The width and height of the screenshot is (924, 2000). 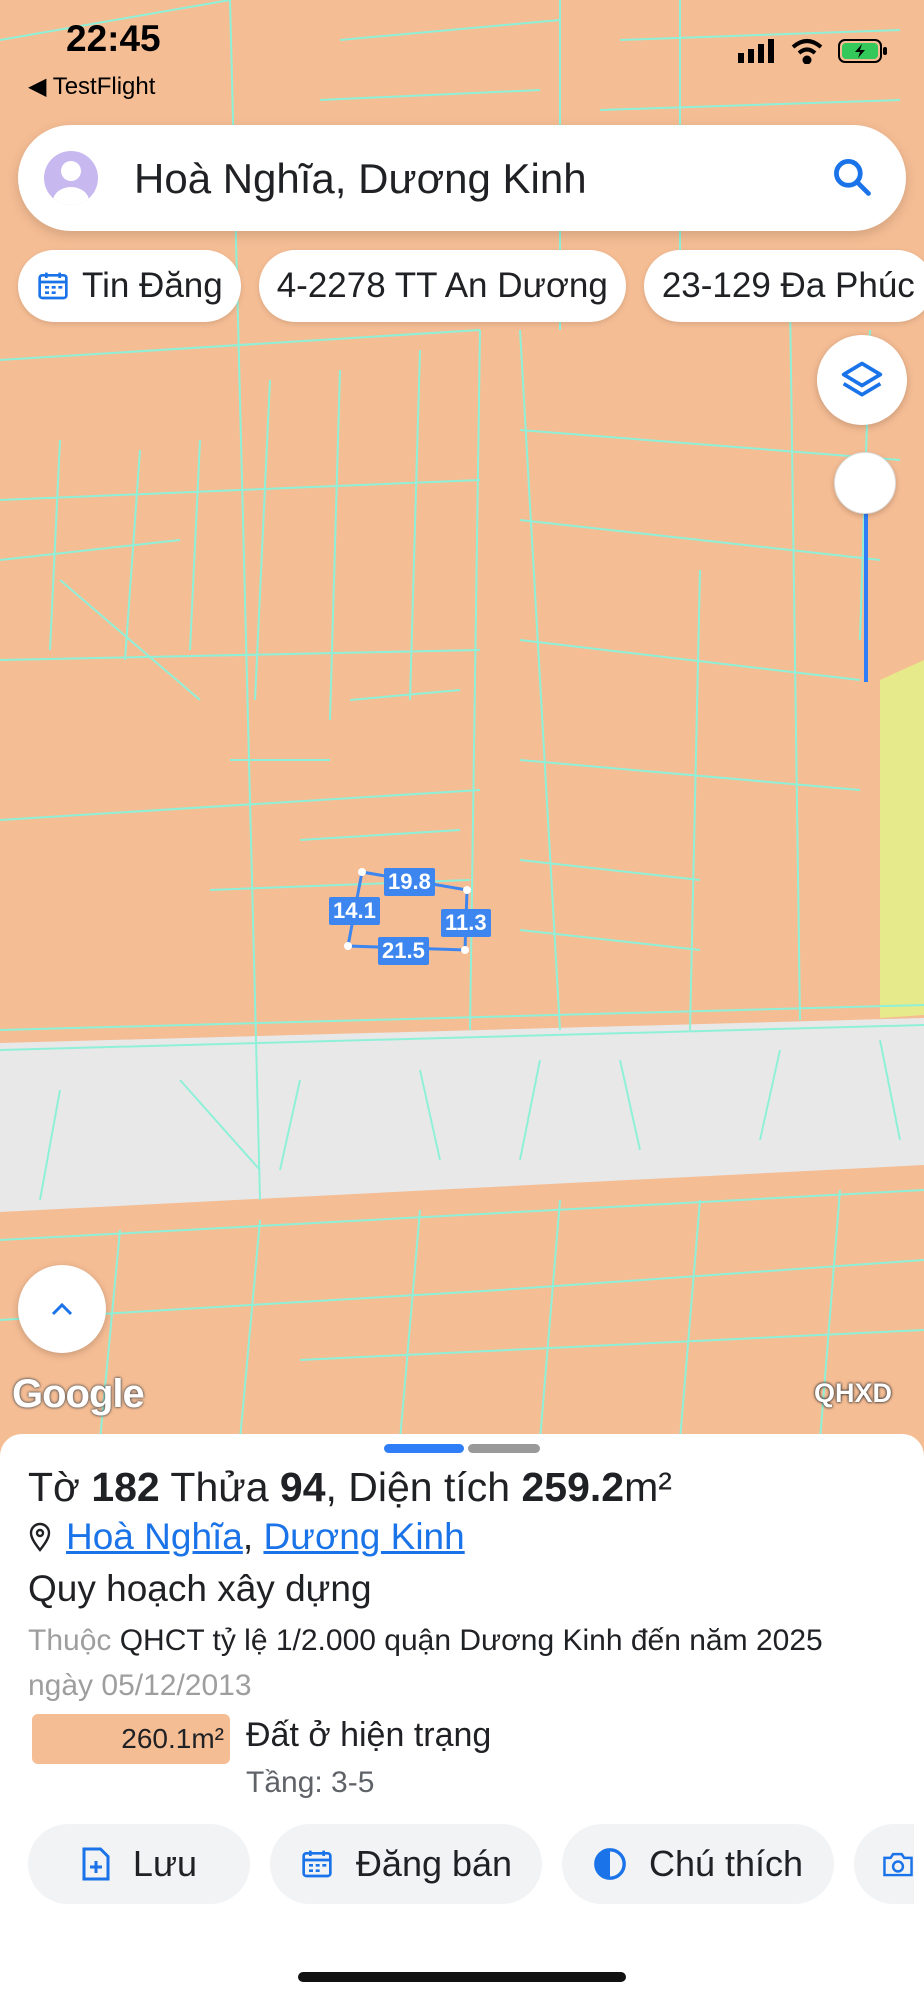 What do you see at coordinates (354, 911) in the screenshot?
I see `dimension-left: 14.1` at bounding box center [354, 911].